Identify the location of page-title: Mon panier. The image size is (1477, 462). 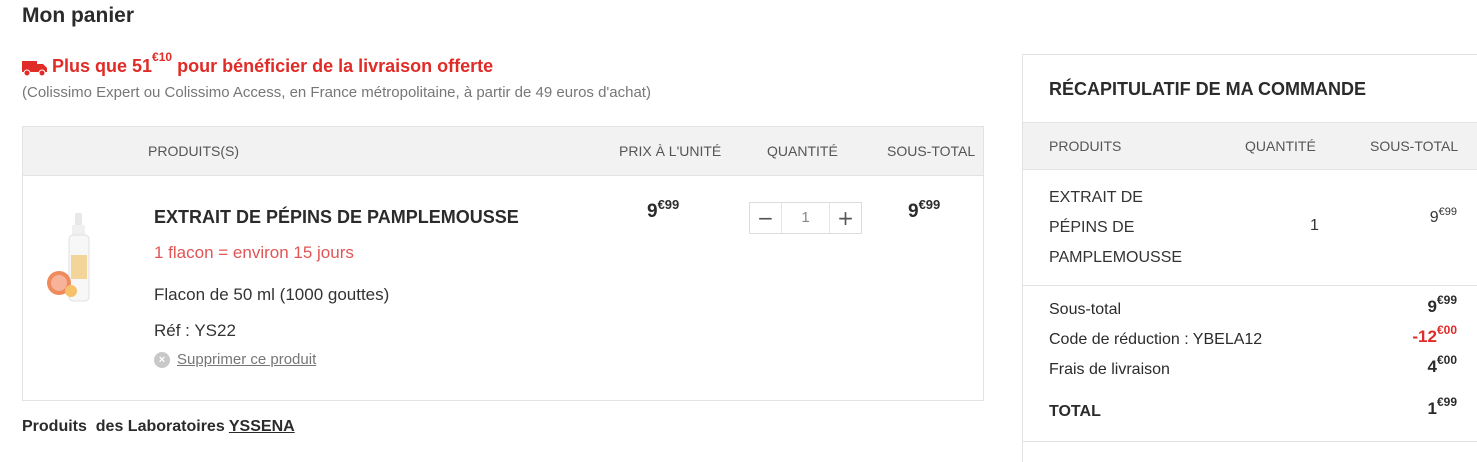
(78, 15).